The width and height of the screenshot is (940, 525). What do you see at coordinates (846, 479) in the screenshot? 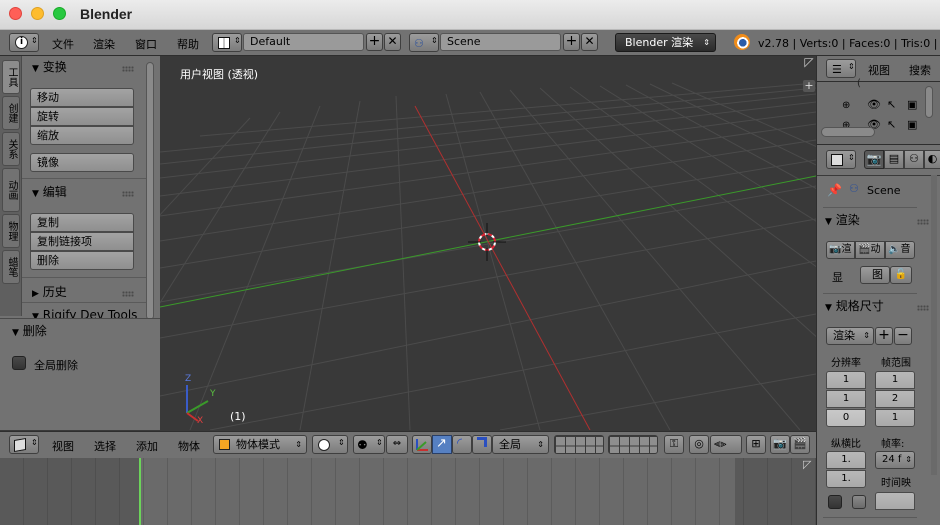
I see `aspect-y-field: 1.` at bounding box center [846, 479].